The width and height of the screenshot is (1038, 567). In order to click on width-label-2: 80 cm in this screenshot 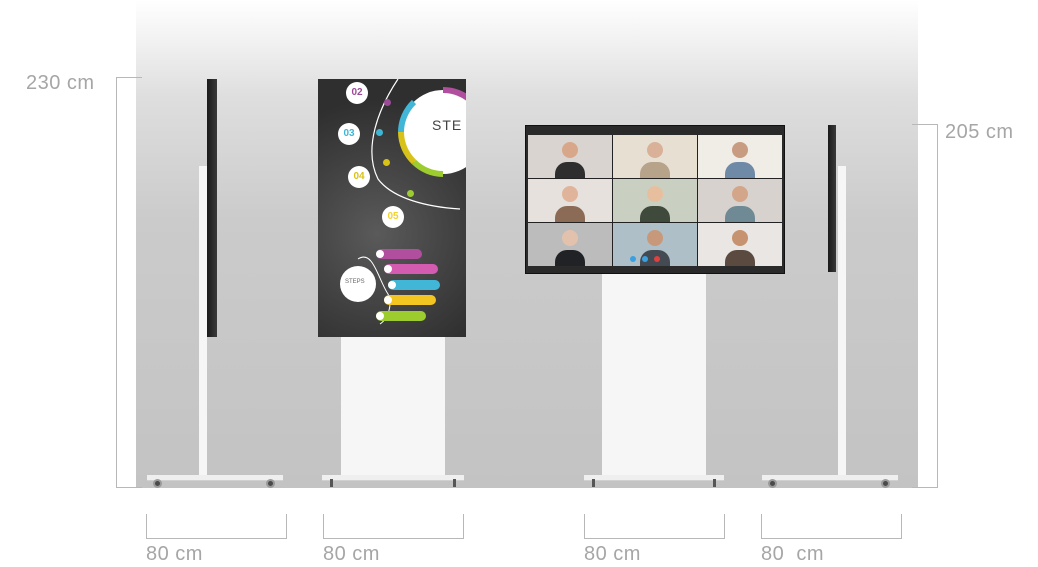, I will do `click(351, 554)`.